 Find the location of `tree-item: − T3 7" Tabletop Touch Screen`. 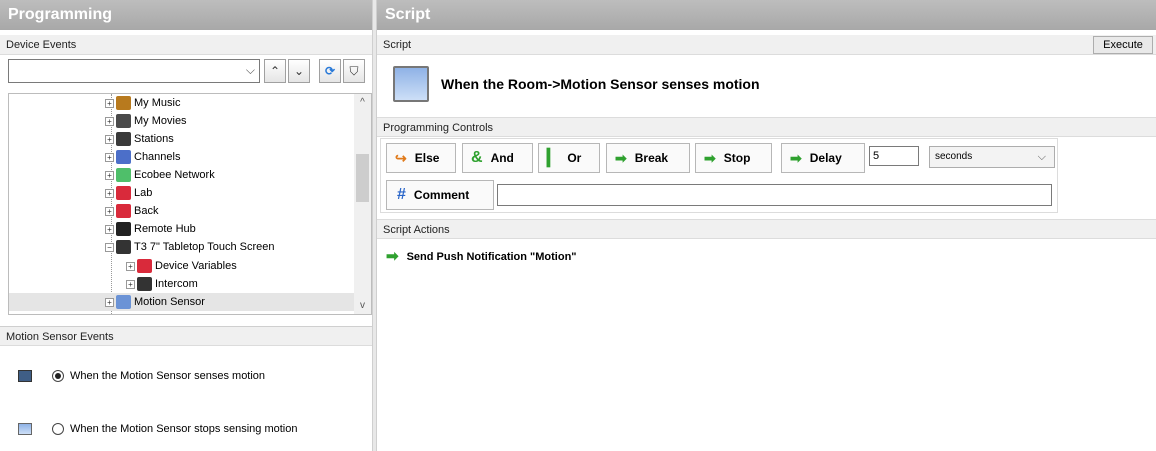

tree-item: − T3 7" Tabletop Touch Screen is located at coordinates (189, 247).